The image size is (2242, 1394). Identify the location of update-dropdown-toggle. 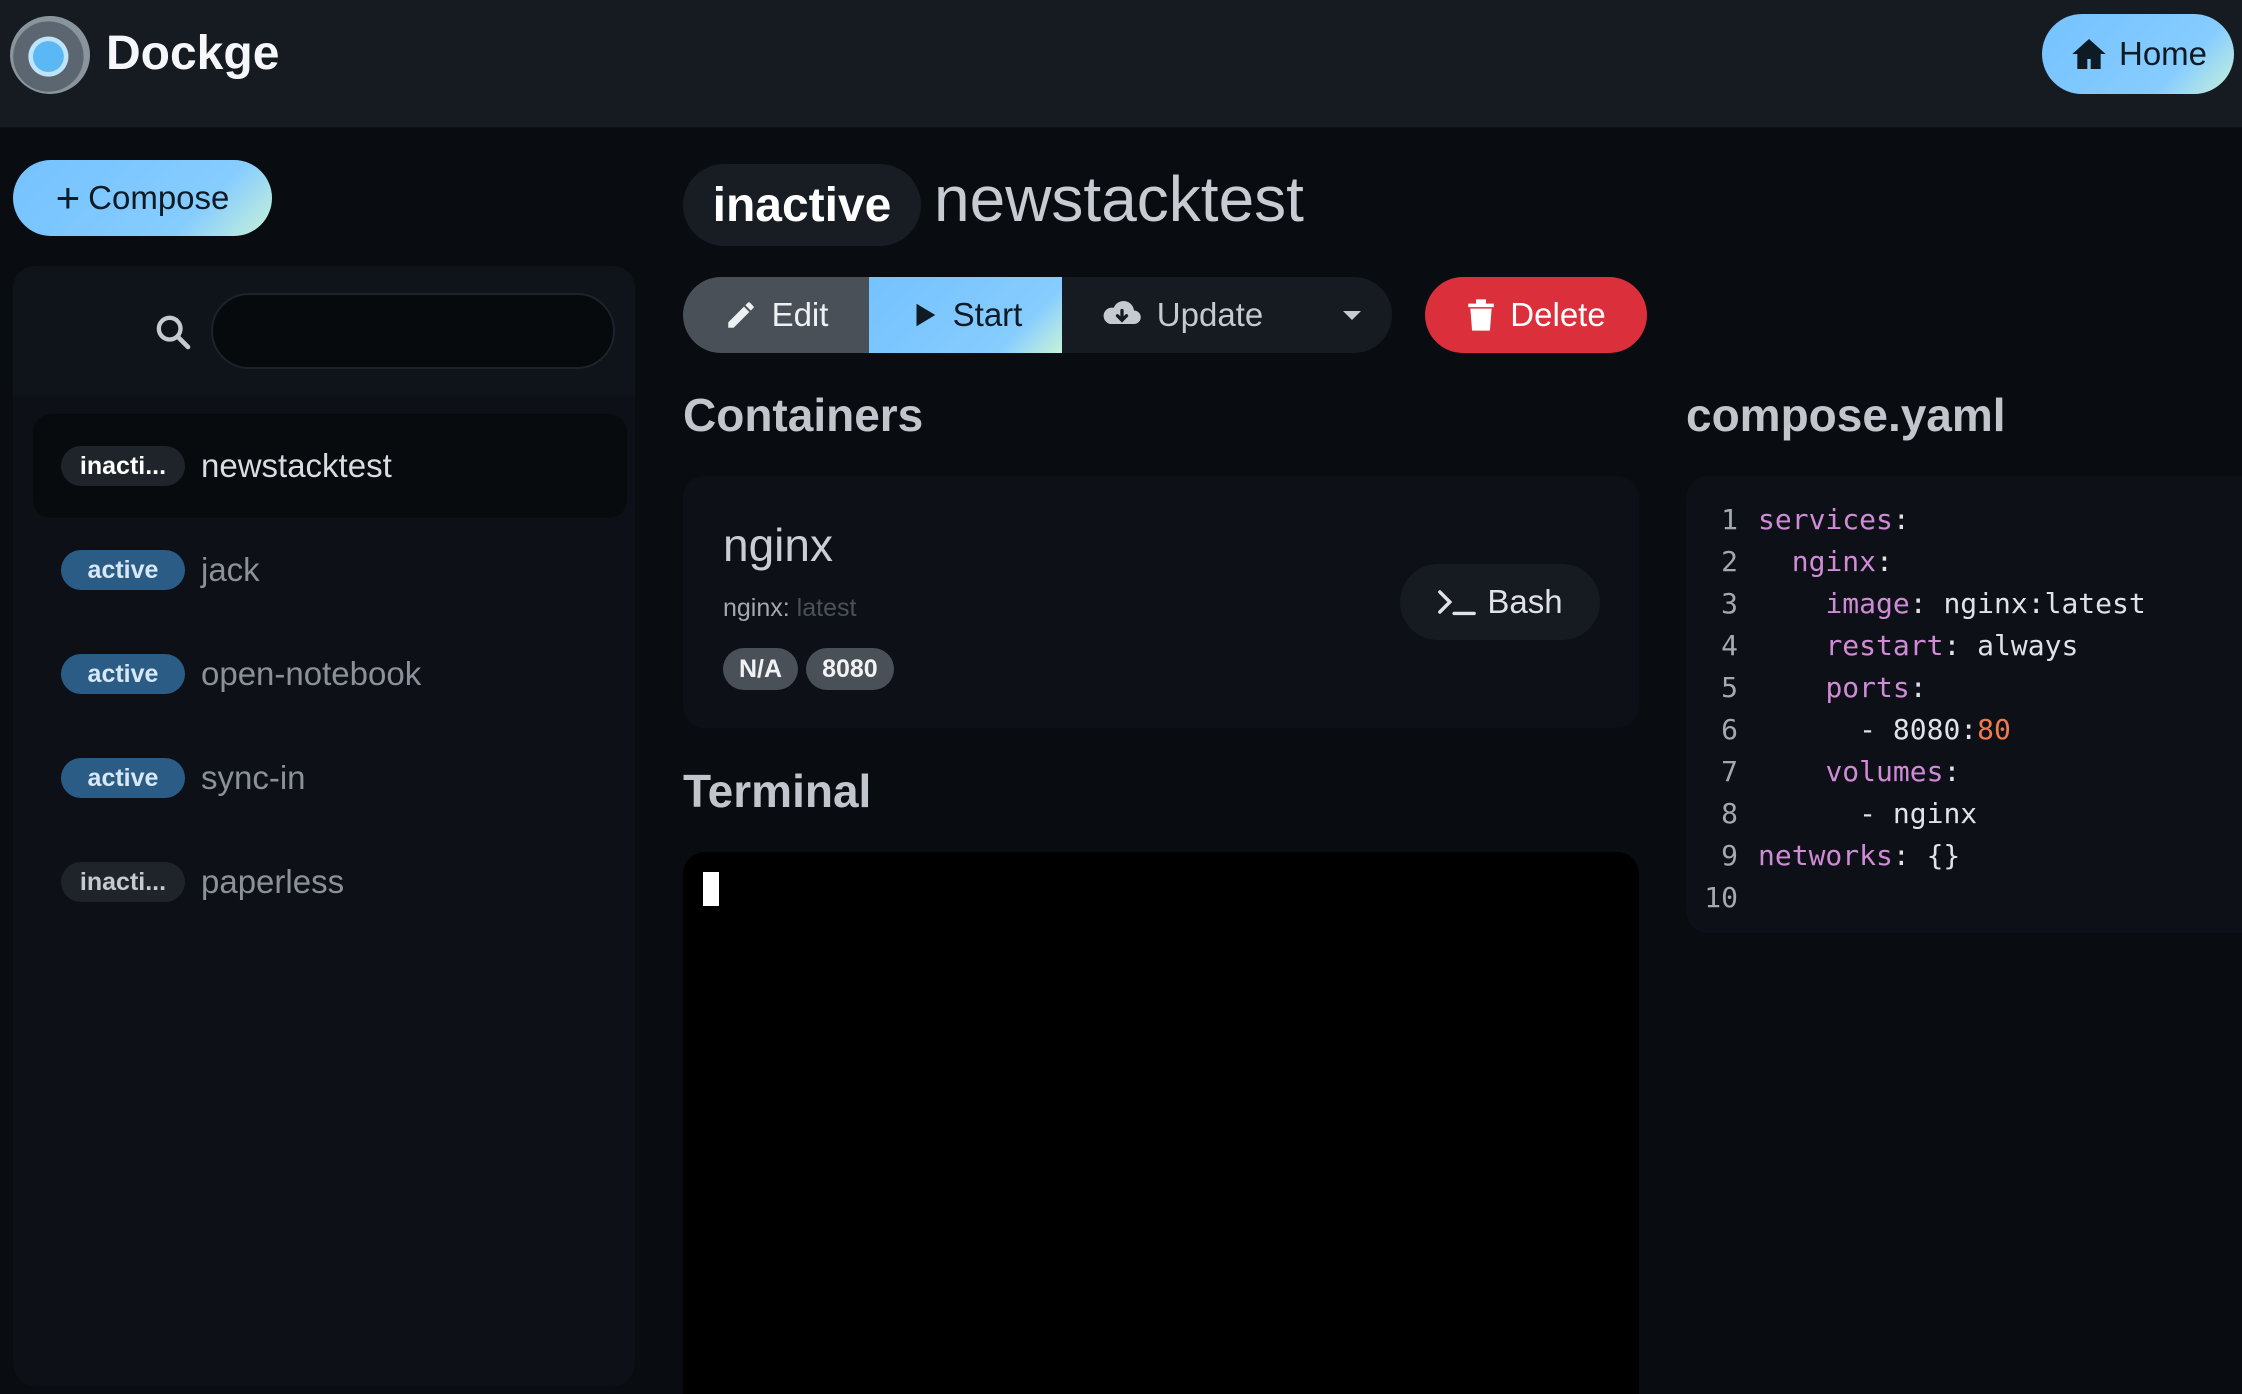
(1352, 315).